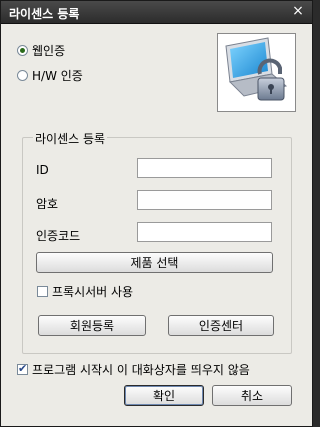 The height and width of the screenshot is (427, 320). I want to click on ok-button: 확인, so click(164, 395).